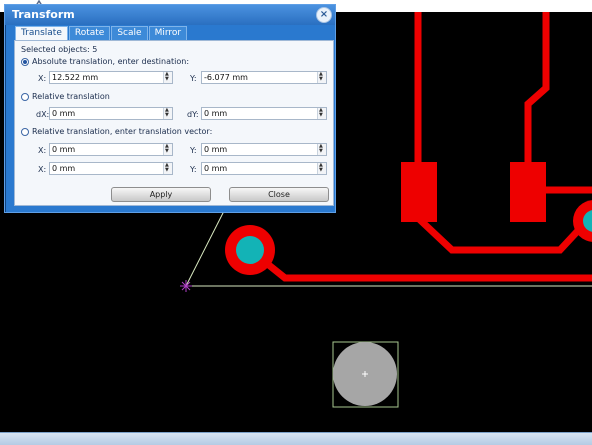  What do you see at coordinates (264, 77) in the screenshot?
I see `absolute-y-input: -6.077 mm ▲ ▼` at bounding box center [264, 77].